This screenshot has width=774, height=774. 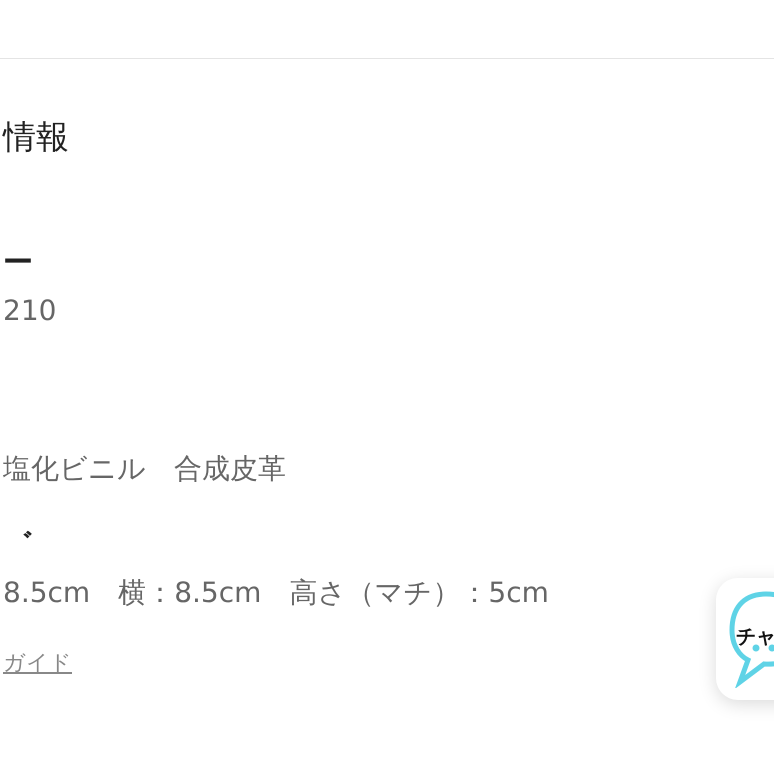 What do you see at coordinates (276, 593) in the screenshot?
I see `field-value: 8.5cm 横：8.5cm 高さ（マチ）：5cm` at bounding box center [276, 593].